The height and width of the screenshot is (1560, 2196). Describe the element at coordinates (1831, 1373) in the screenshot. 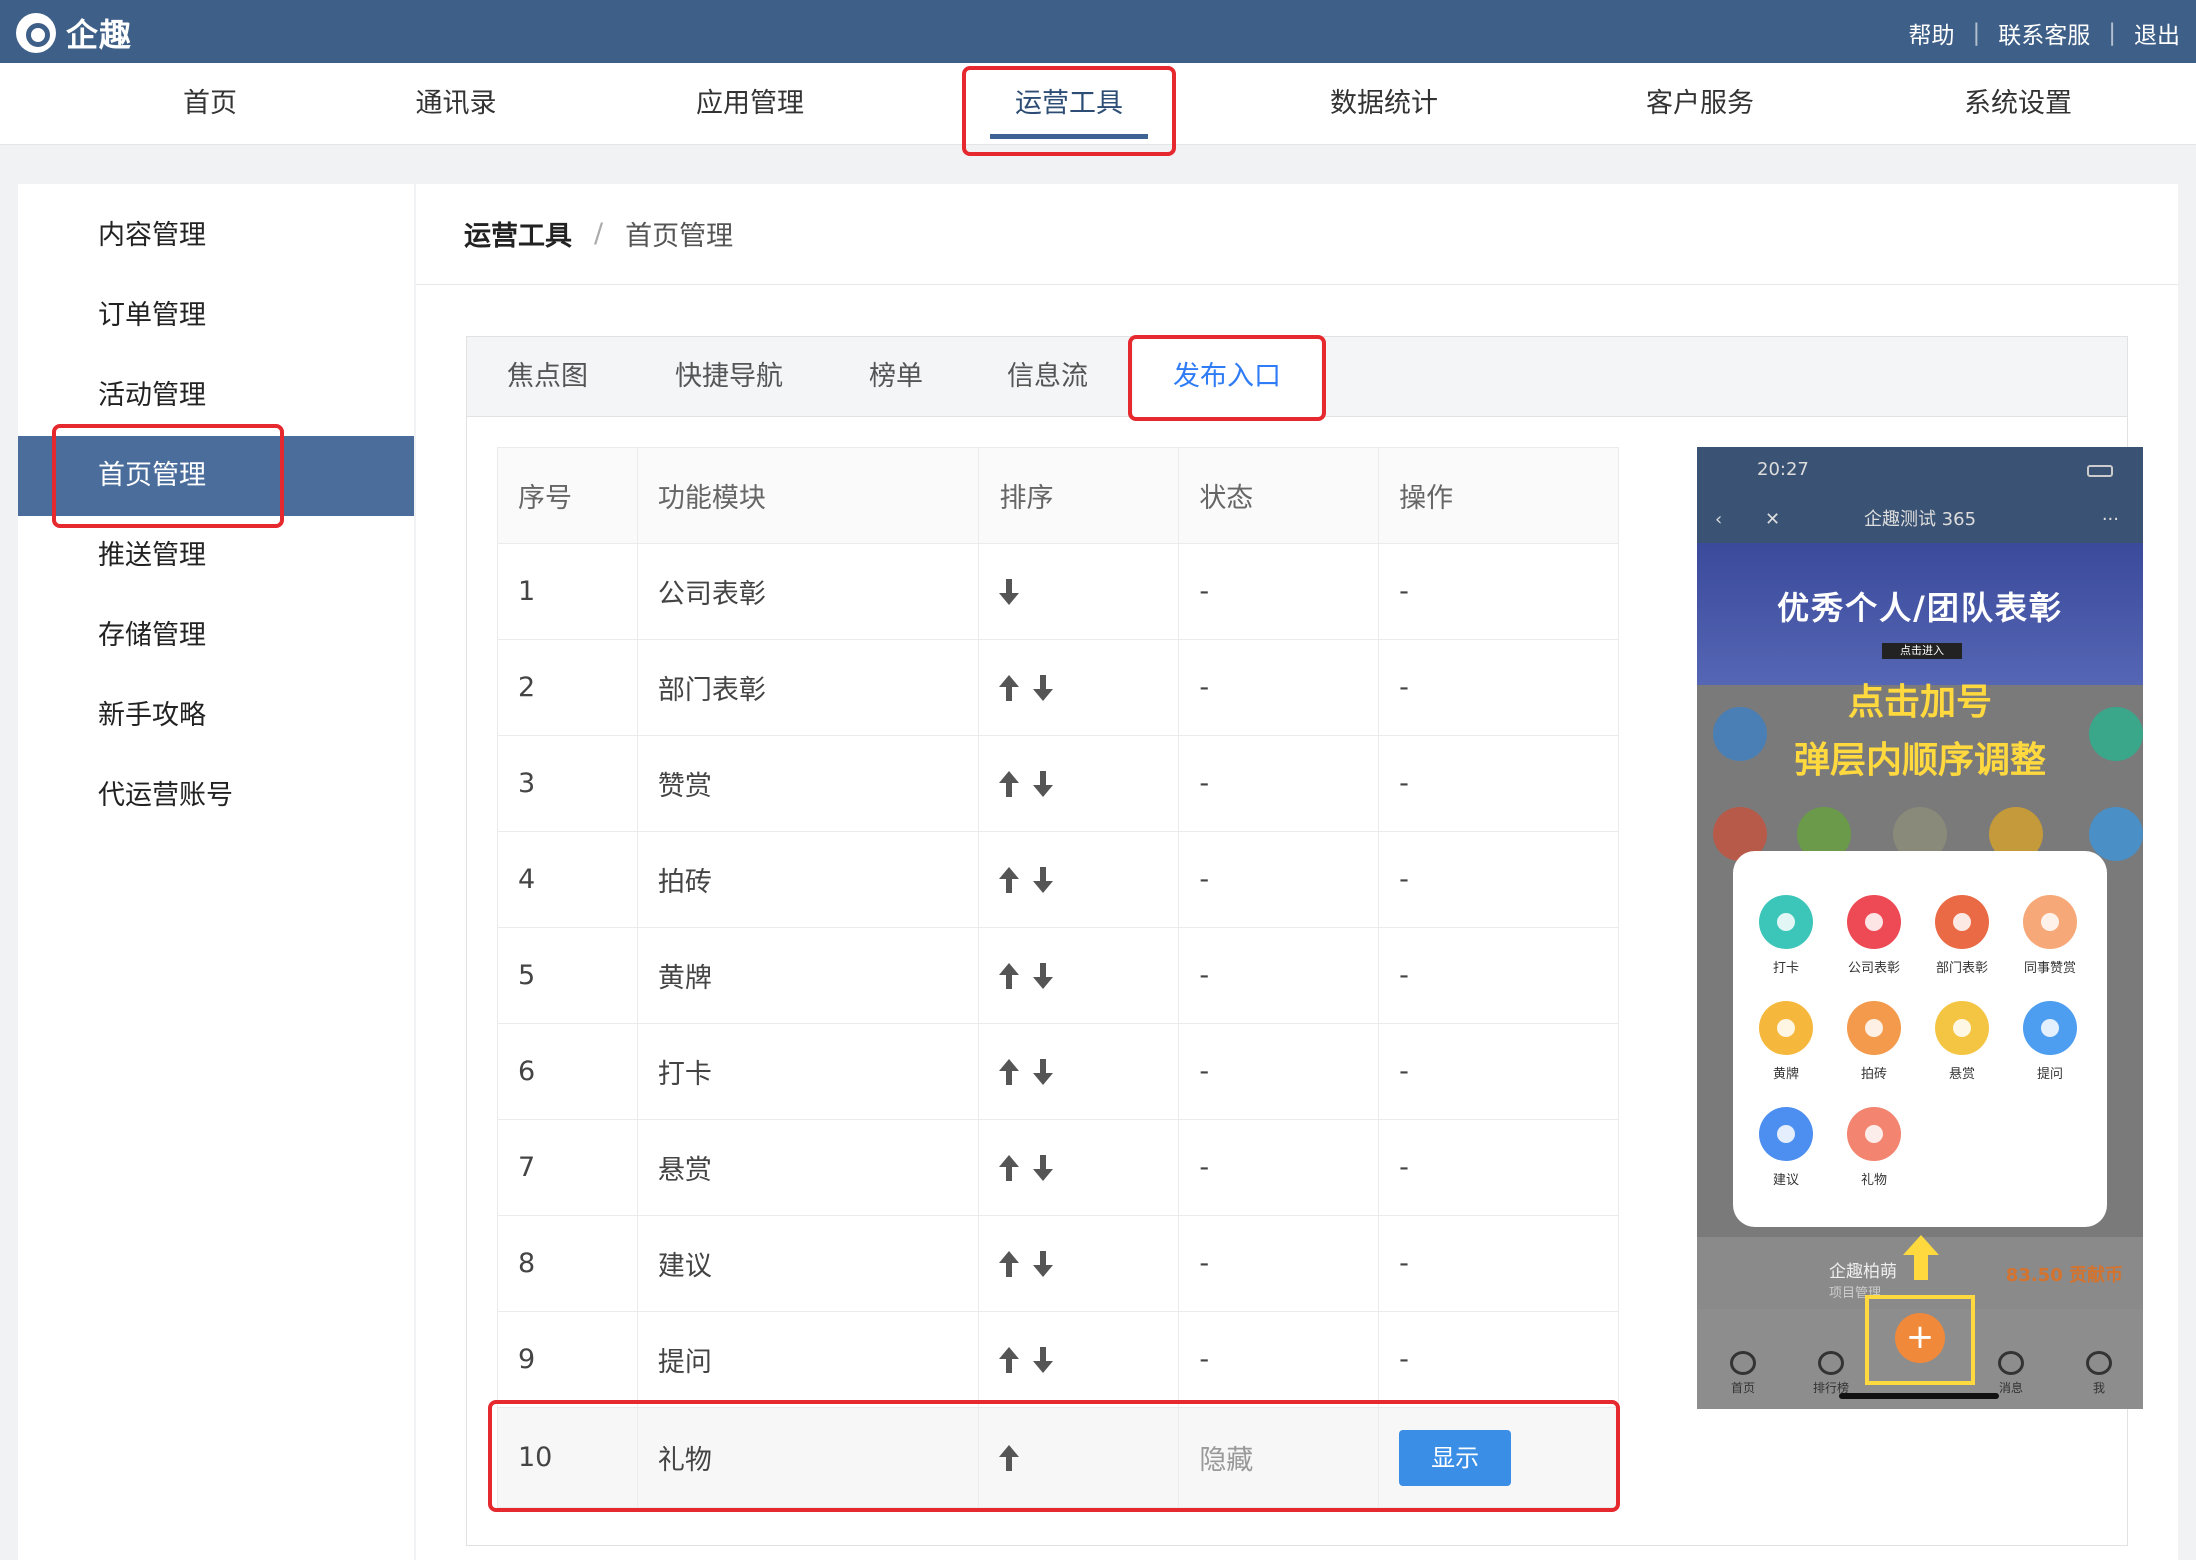

I see `phone-tab-ranking: 排行榜` at that location.